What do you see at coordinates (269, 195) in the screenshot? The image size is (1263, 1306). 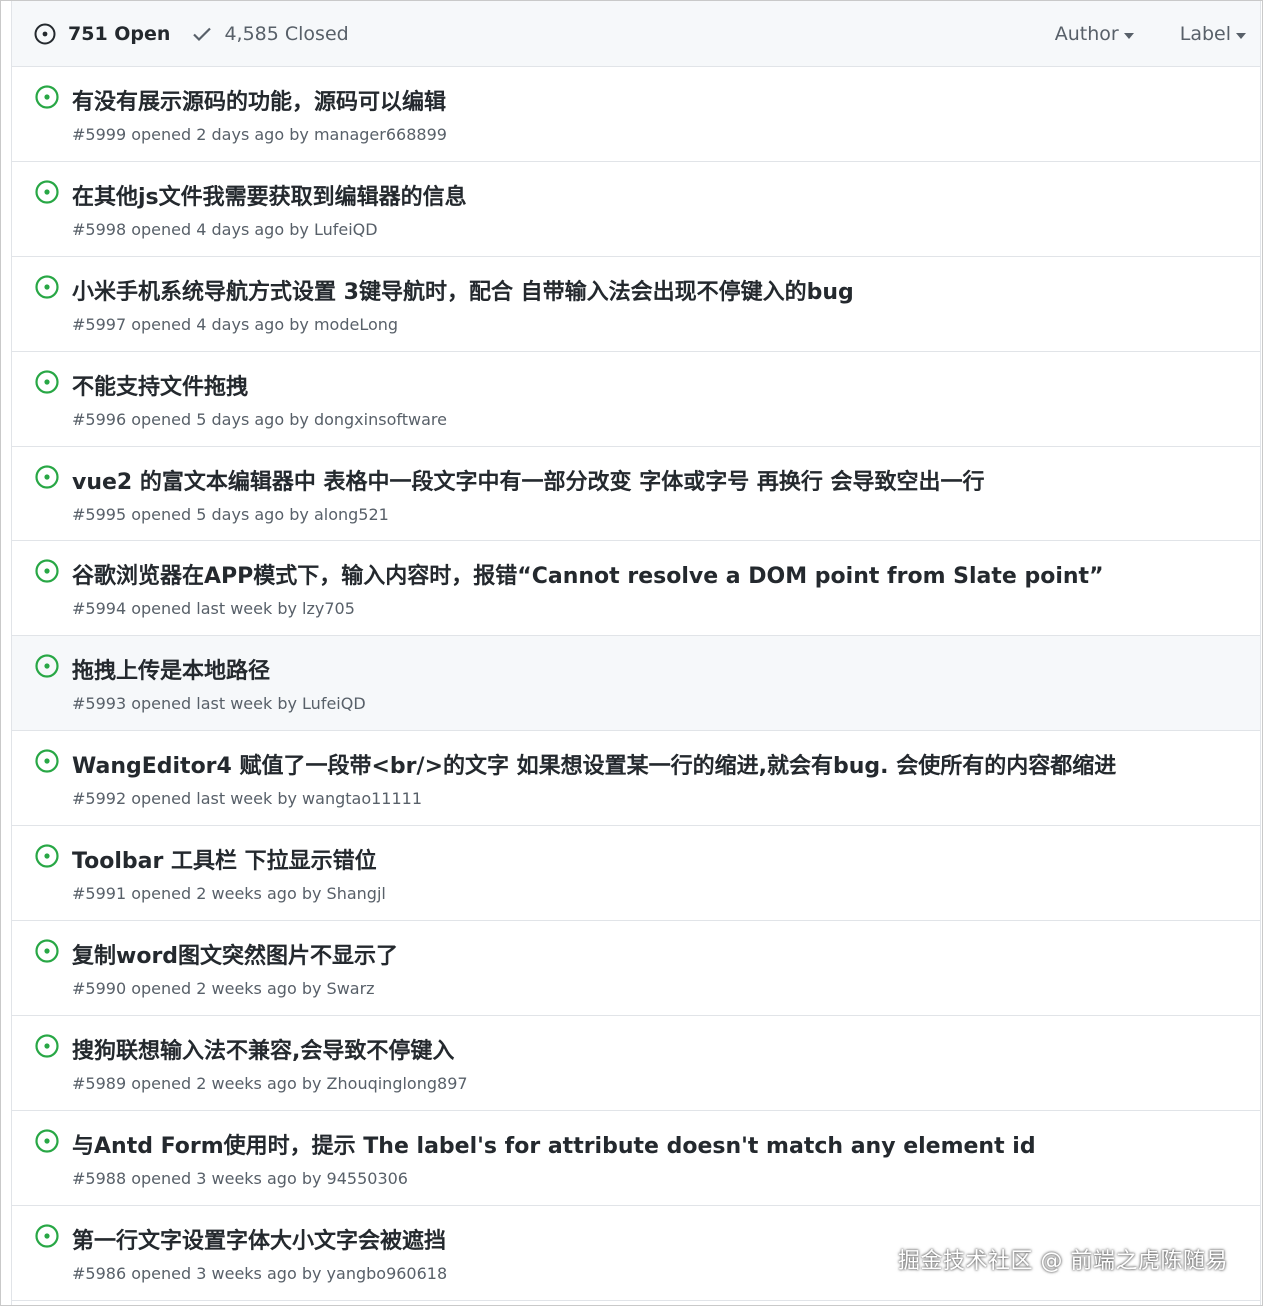 I see `issue-title-link: 在其他js文件我需要获取到编辑器的信息` at bounding box center [269, 195].